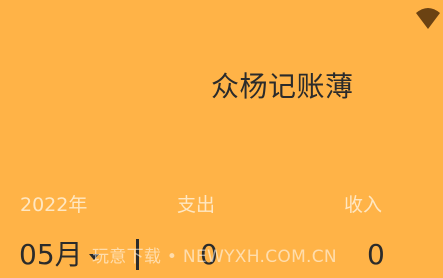 Image resolution: width=443 pixels, height=278 pixels. I want to click on month-value: 05月, so click(51, 254).